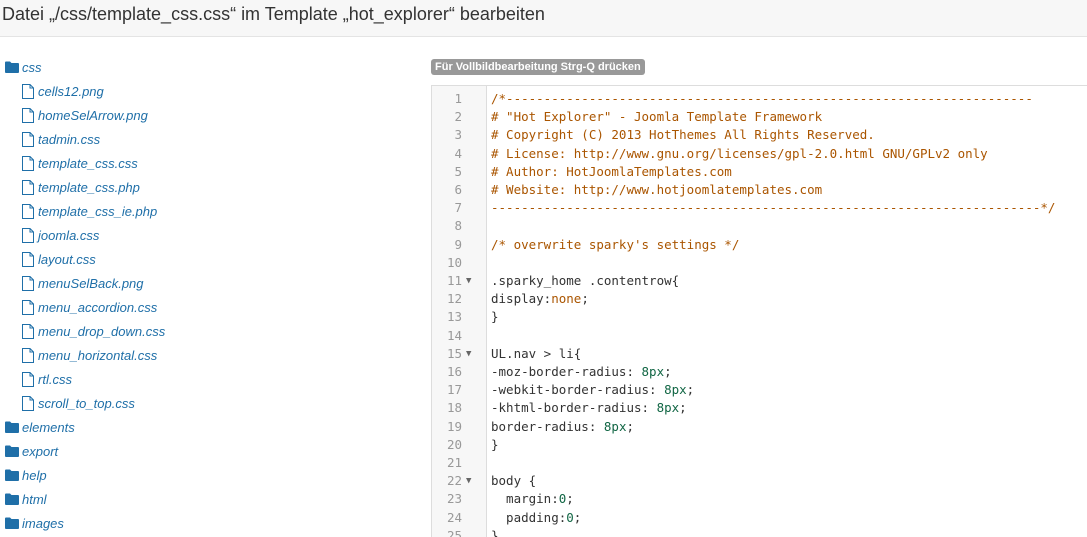  What do you see at coordinates (454, 532) in the screenshot?
I see `line-number: 25` at bounding box center [454, 532].